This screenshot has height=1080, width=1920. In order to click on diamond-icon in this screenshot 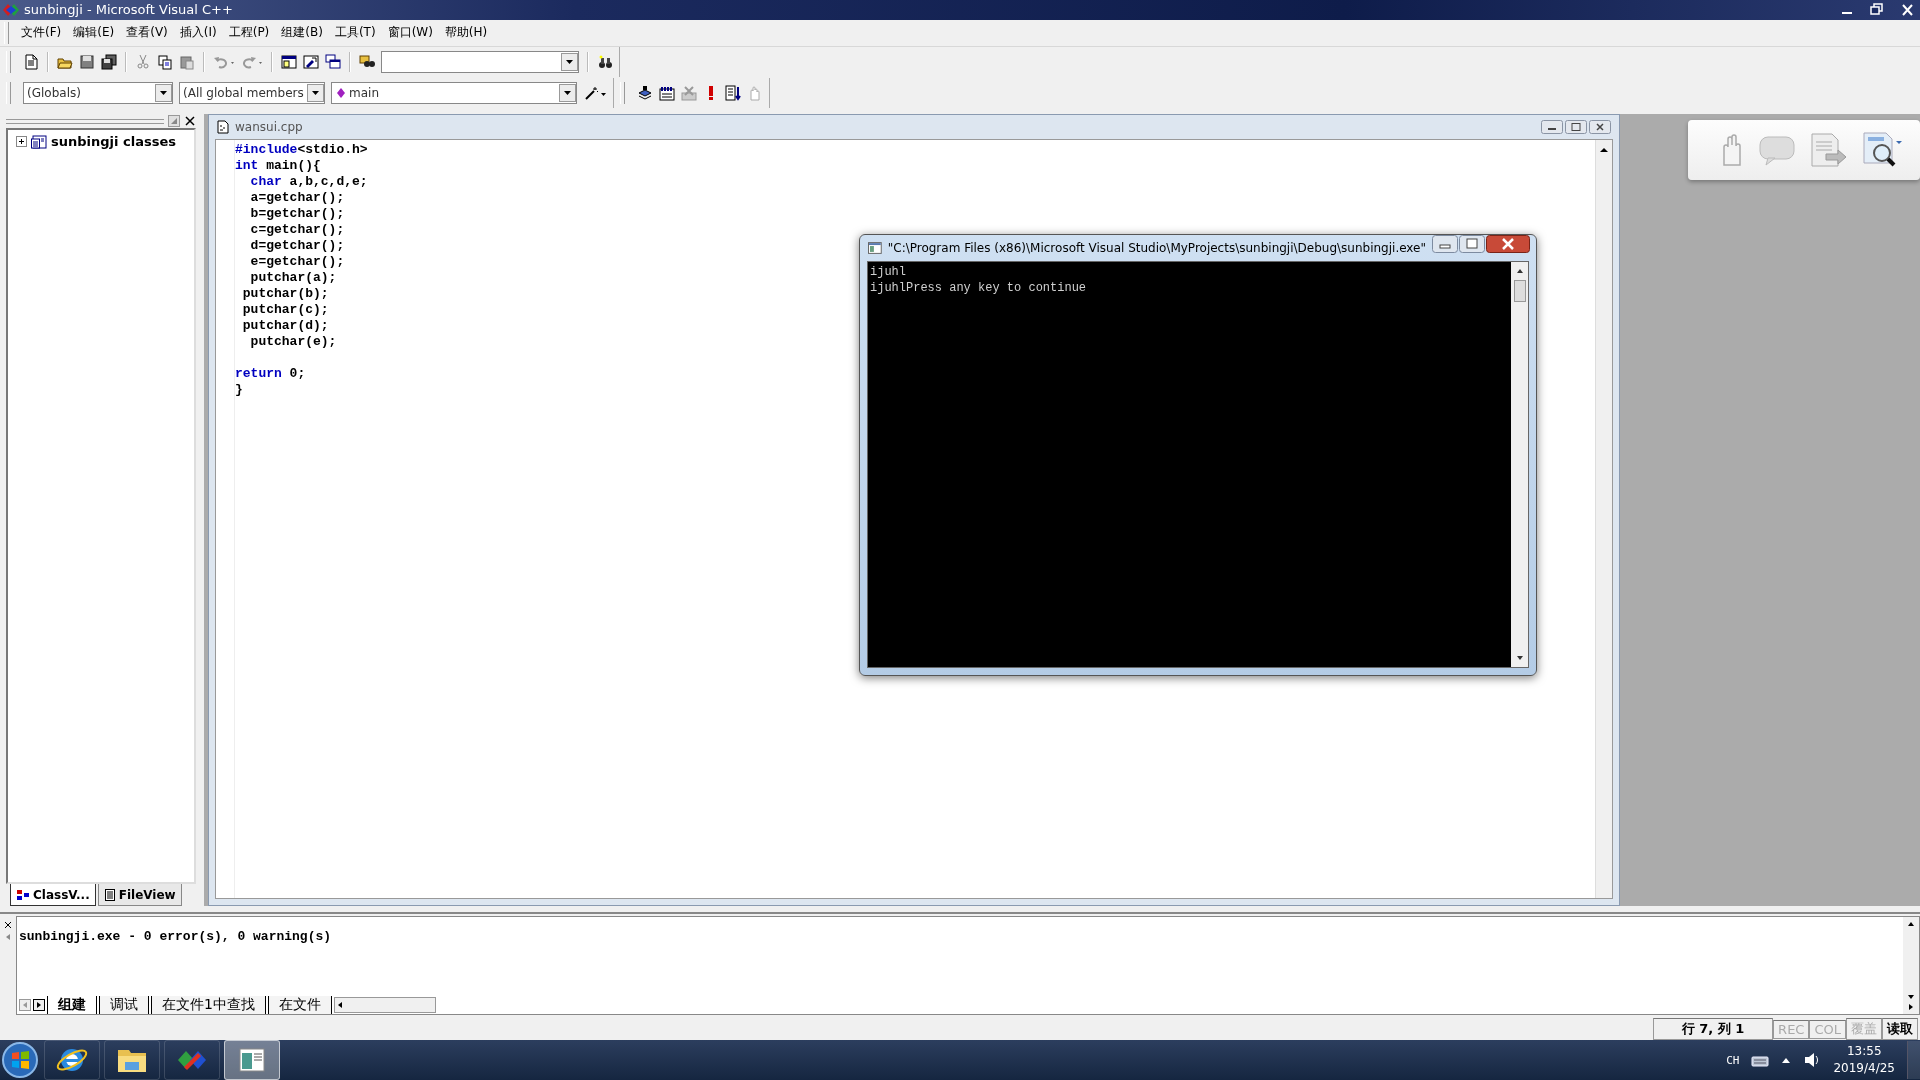, I will do `click(341, 93)`.